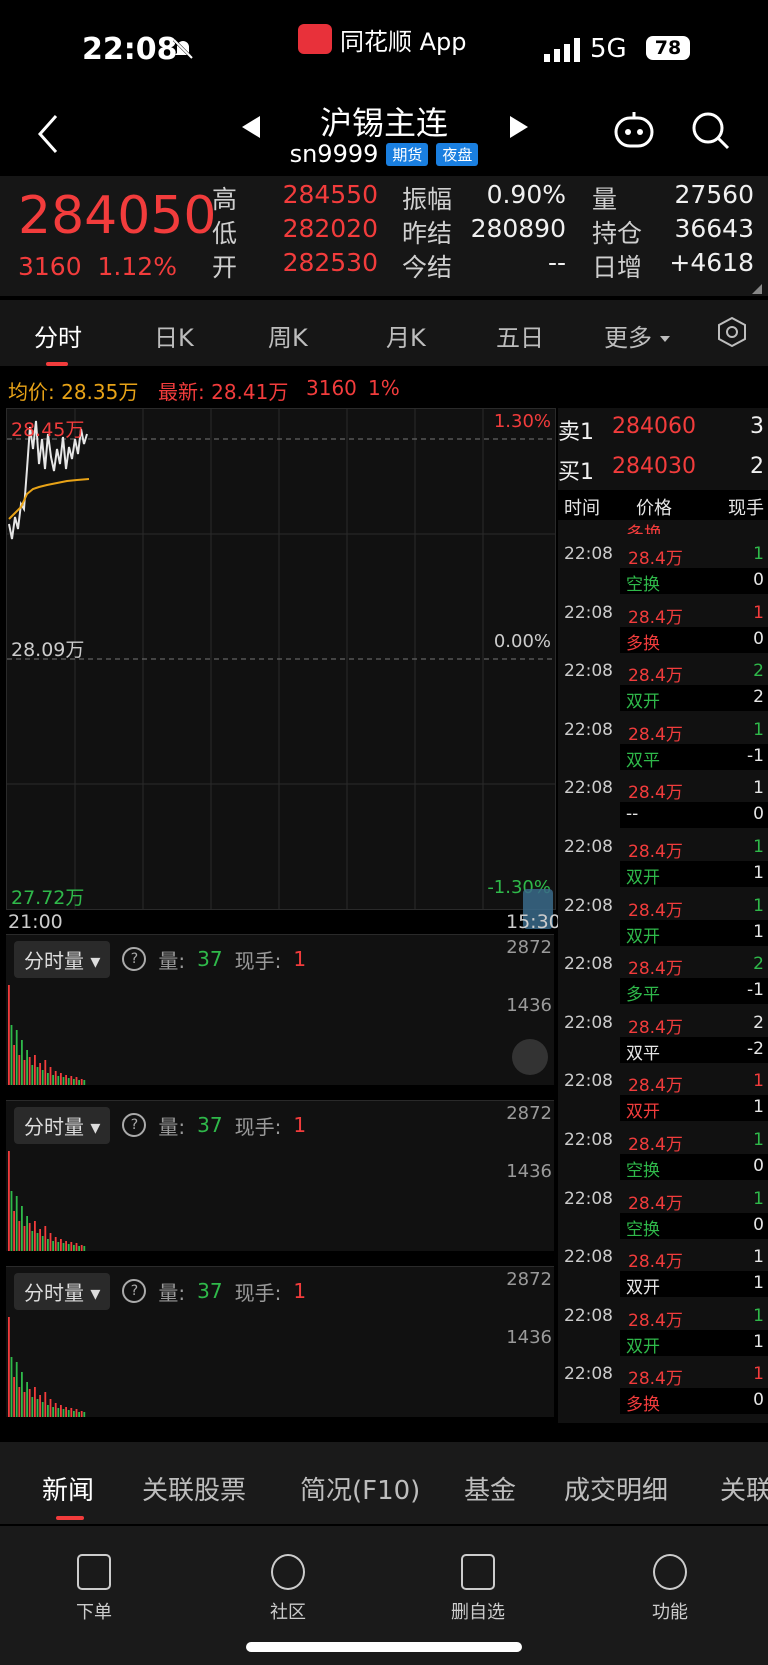  I want to click on nav-order: 下单, so click(94, 1589).